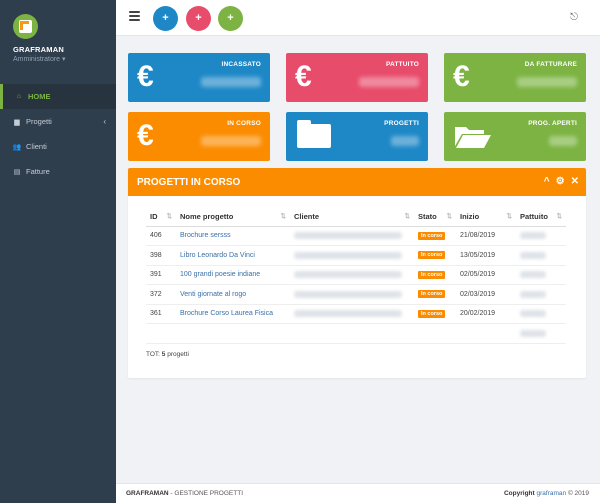 This screenshot has height=503, width=600. What do you see at coordinates (104, 121) in the screenshot?
I see `chevron-left-icon: ‹` at bounding box center [104, 121].